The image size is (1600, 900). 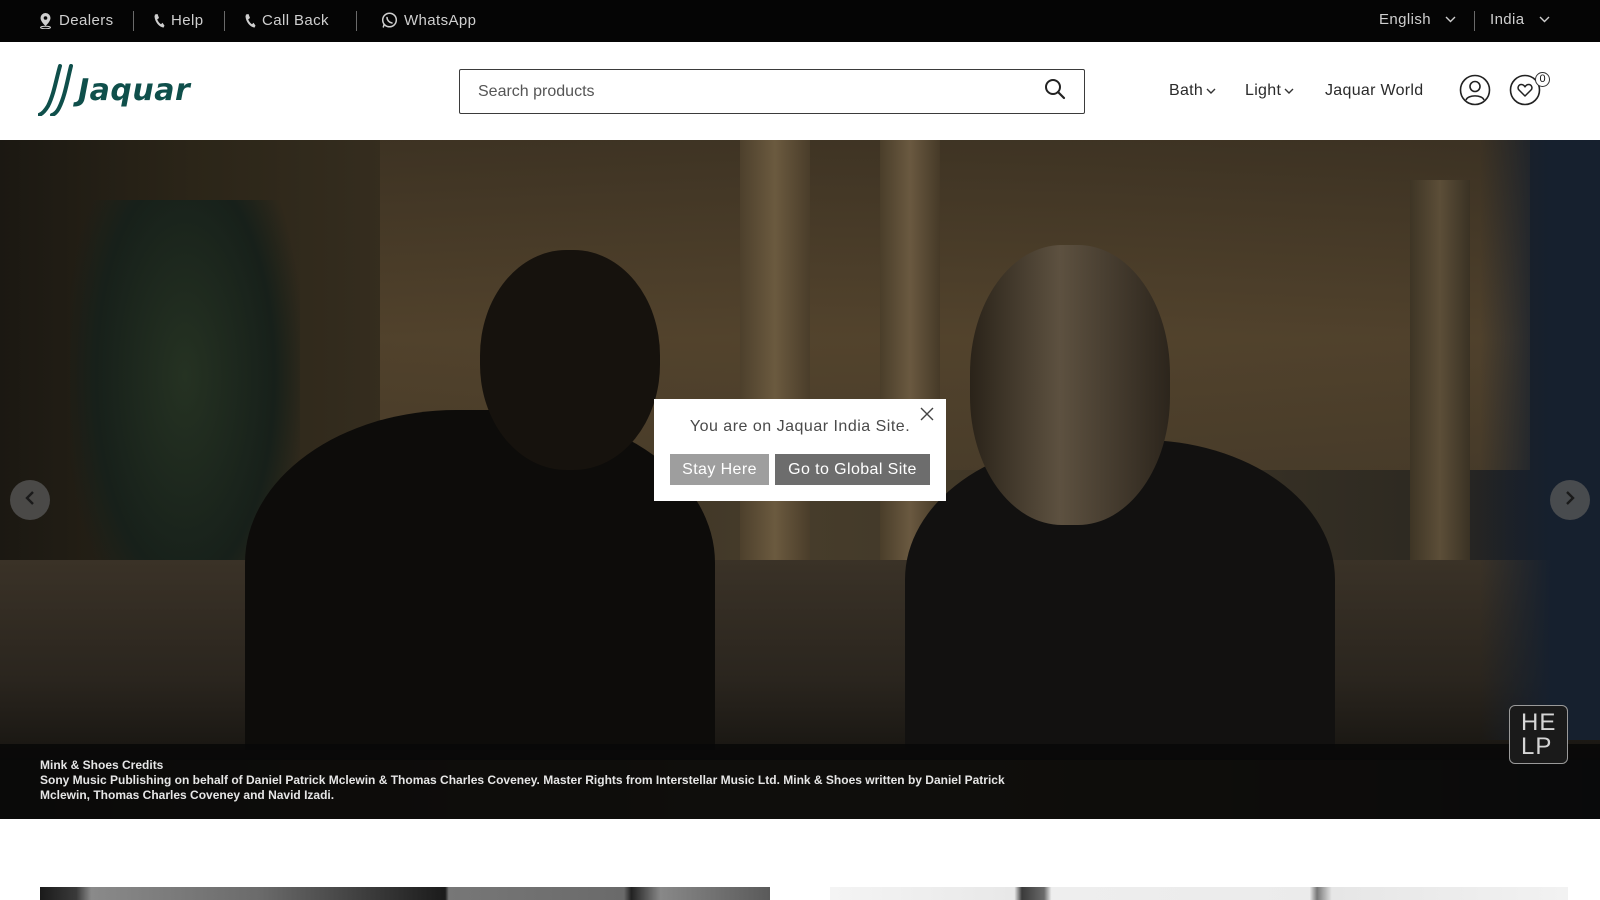 What do you see at coordinates (852, 469) in the screenshot?
I see `go-to-global-site-button: Go to Global Site` at bounding box center [852, 469].